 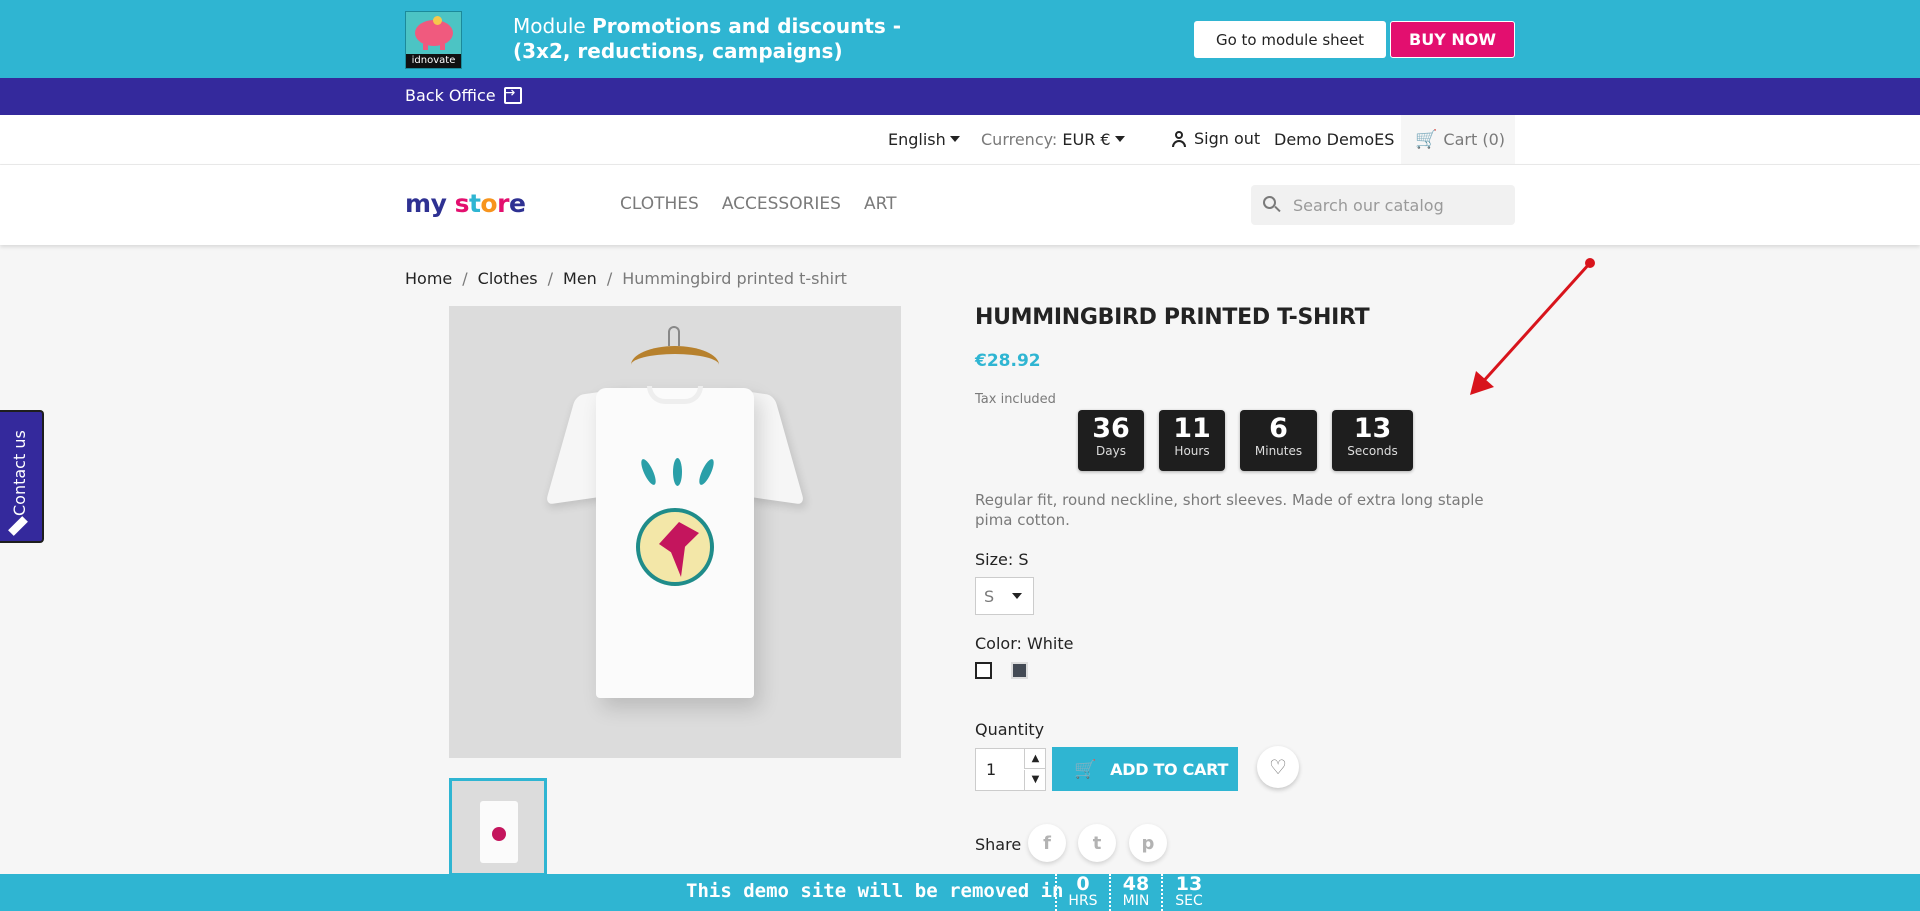 What do you see at coordinates (1192, 440) in the screenshot?
I see `countdown-hours: 11 Hours` at bounding box center [1192, 440].